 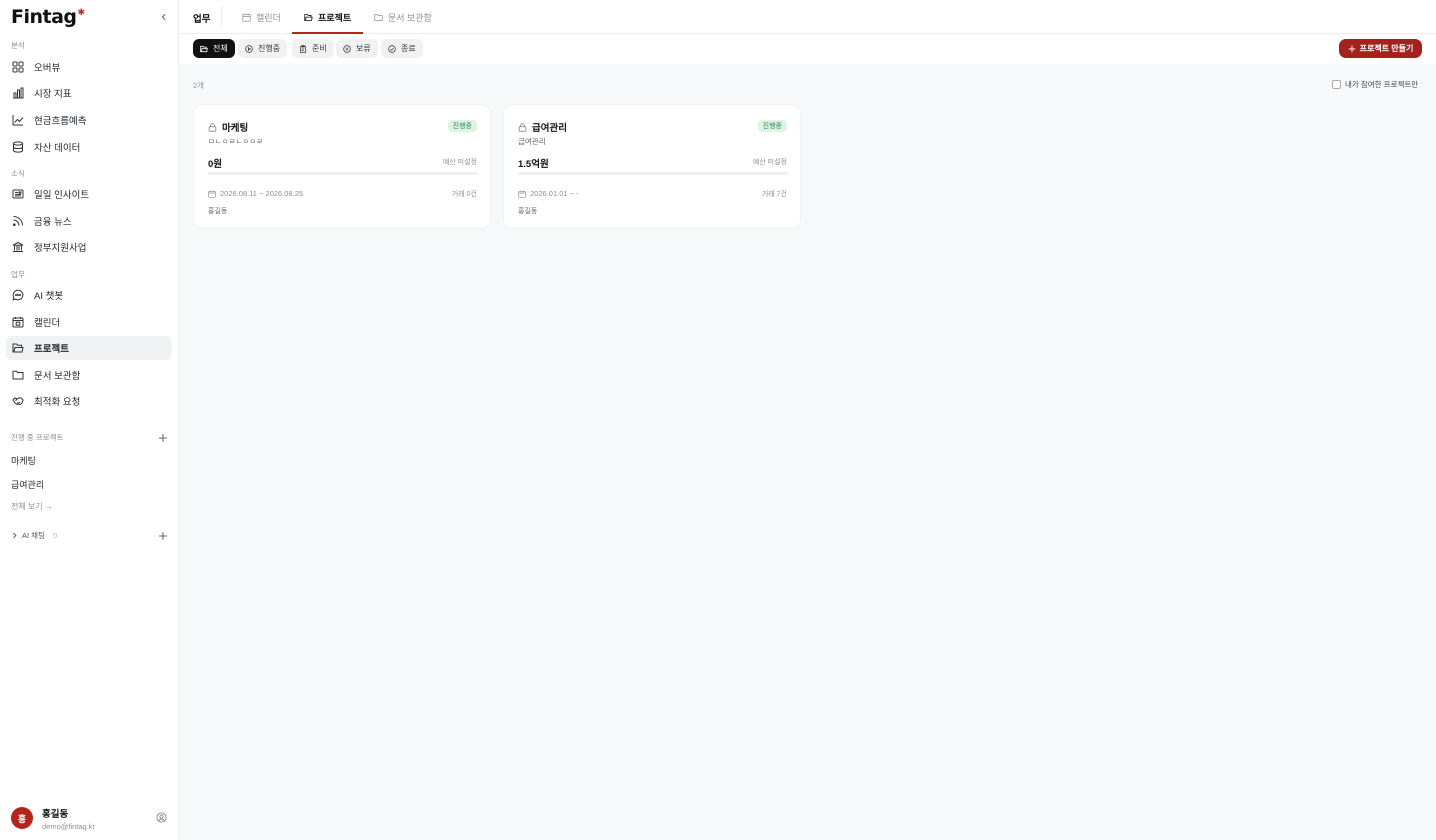 What do you see at coordinates (235, 128) in the screenshot?
I see `project-title: 마케팅` at bounding box center [235, 128].